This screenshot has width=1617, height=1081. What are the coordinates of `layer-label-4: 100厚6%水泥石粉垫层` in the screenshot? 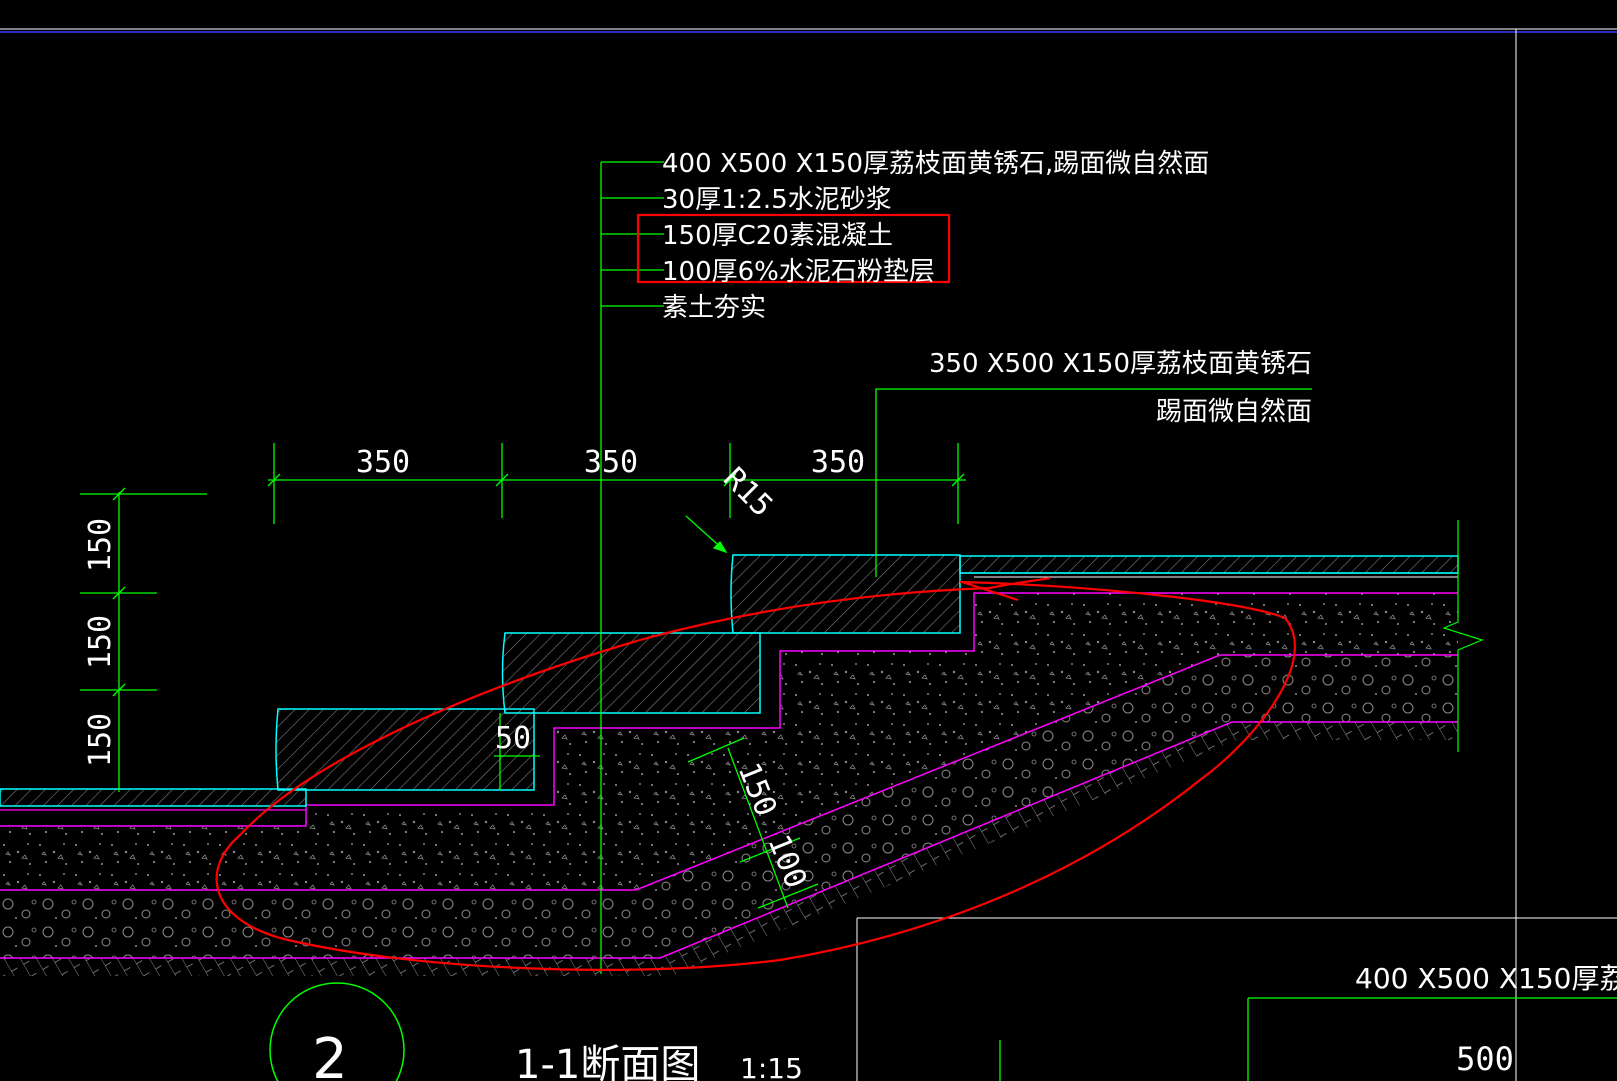 It's located at (798, 272).